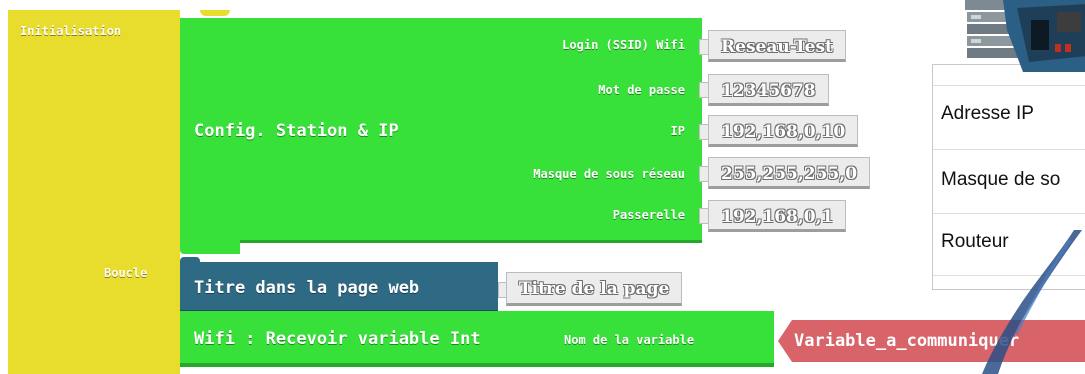 The width and height of the screenshot is (1085, 374). What do you see at coordinates (126, 273) in the screenshot?
I see `boucle-label: Boucle` at bounding box center [126, 273].